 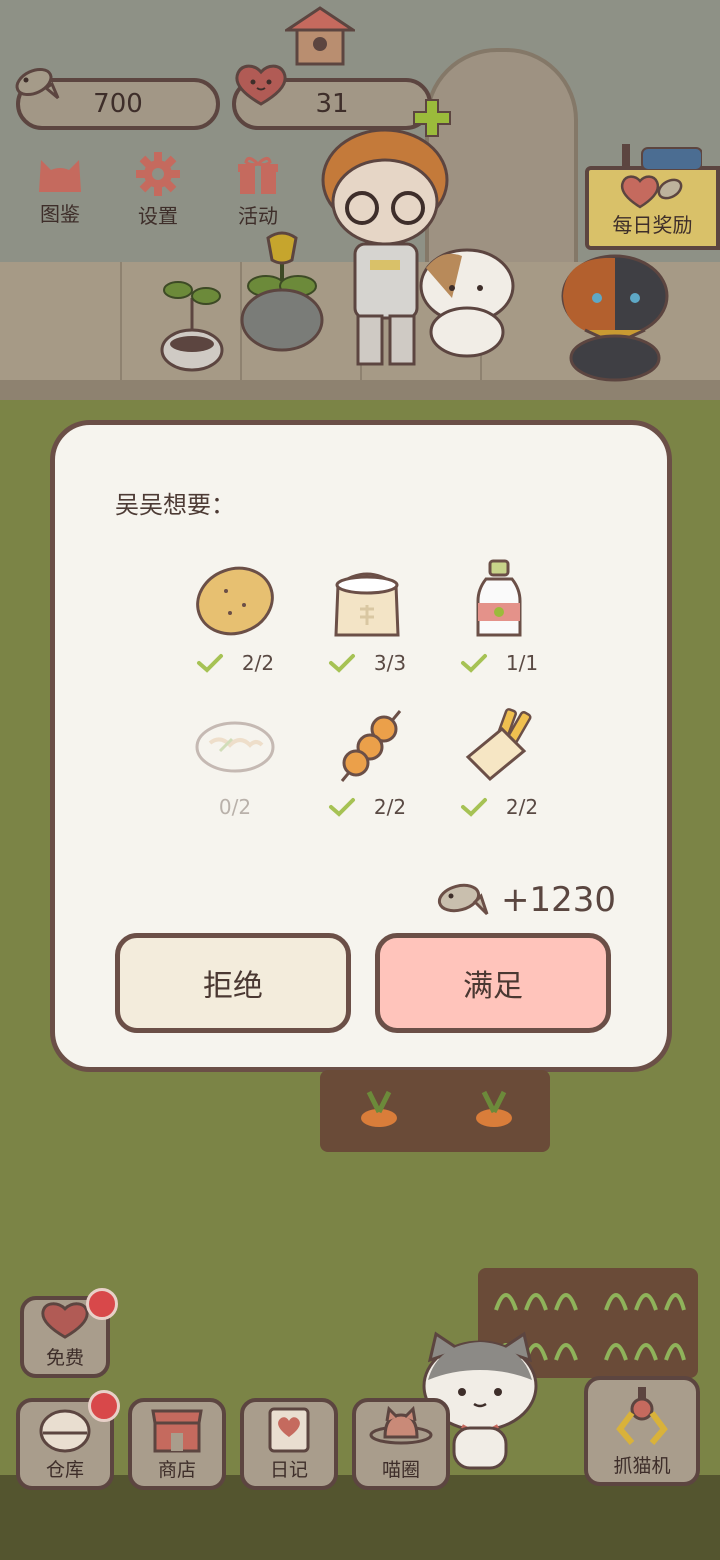 I want to click on dialog-title: 吴吴想要：, so click(x=175, y=505).